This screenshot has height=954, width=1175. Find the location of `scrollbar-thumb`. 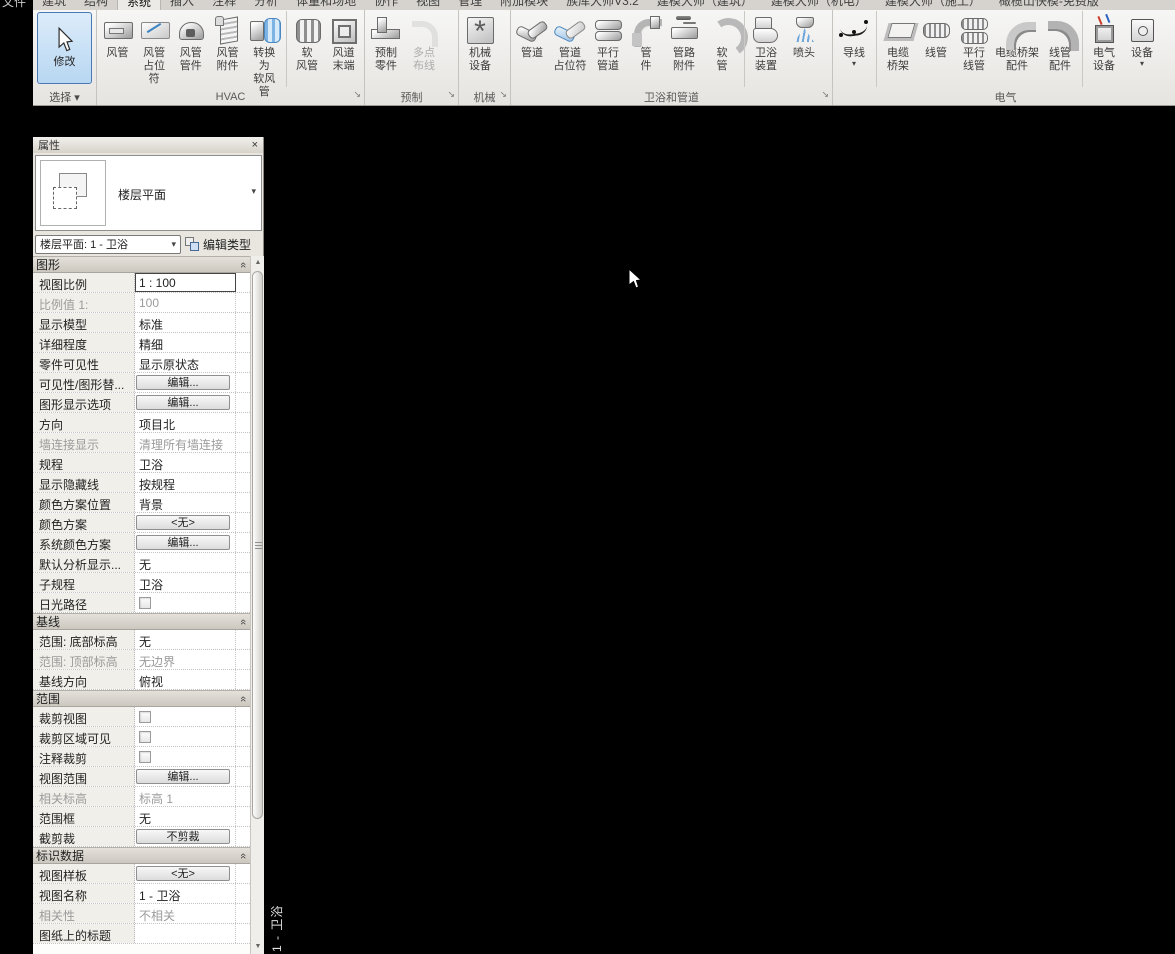

scrollbar-thumb is located at coordinates (257, 545).